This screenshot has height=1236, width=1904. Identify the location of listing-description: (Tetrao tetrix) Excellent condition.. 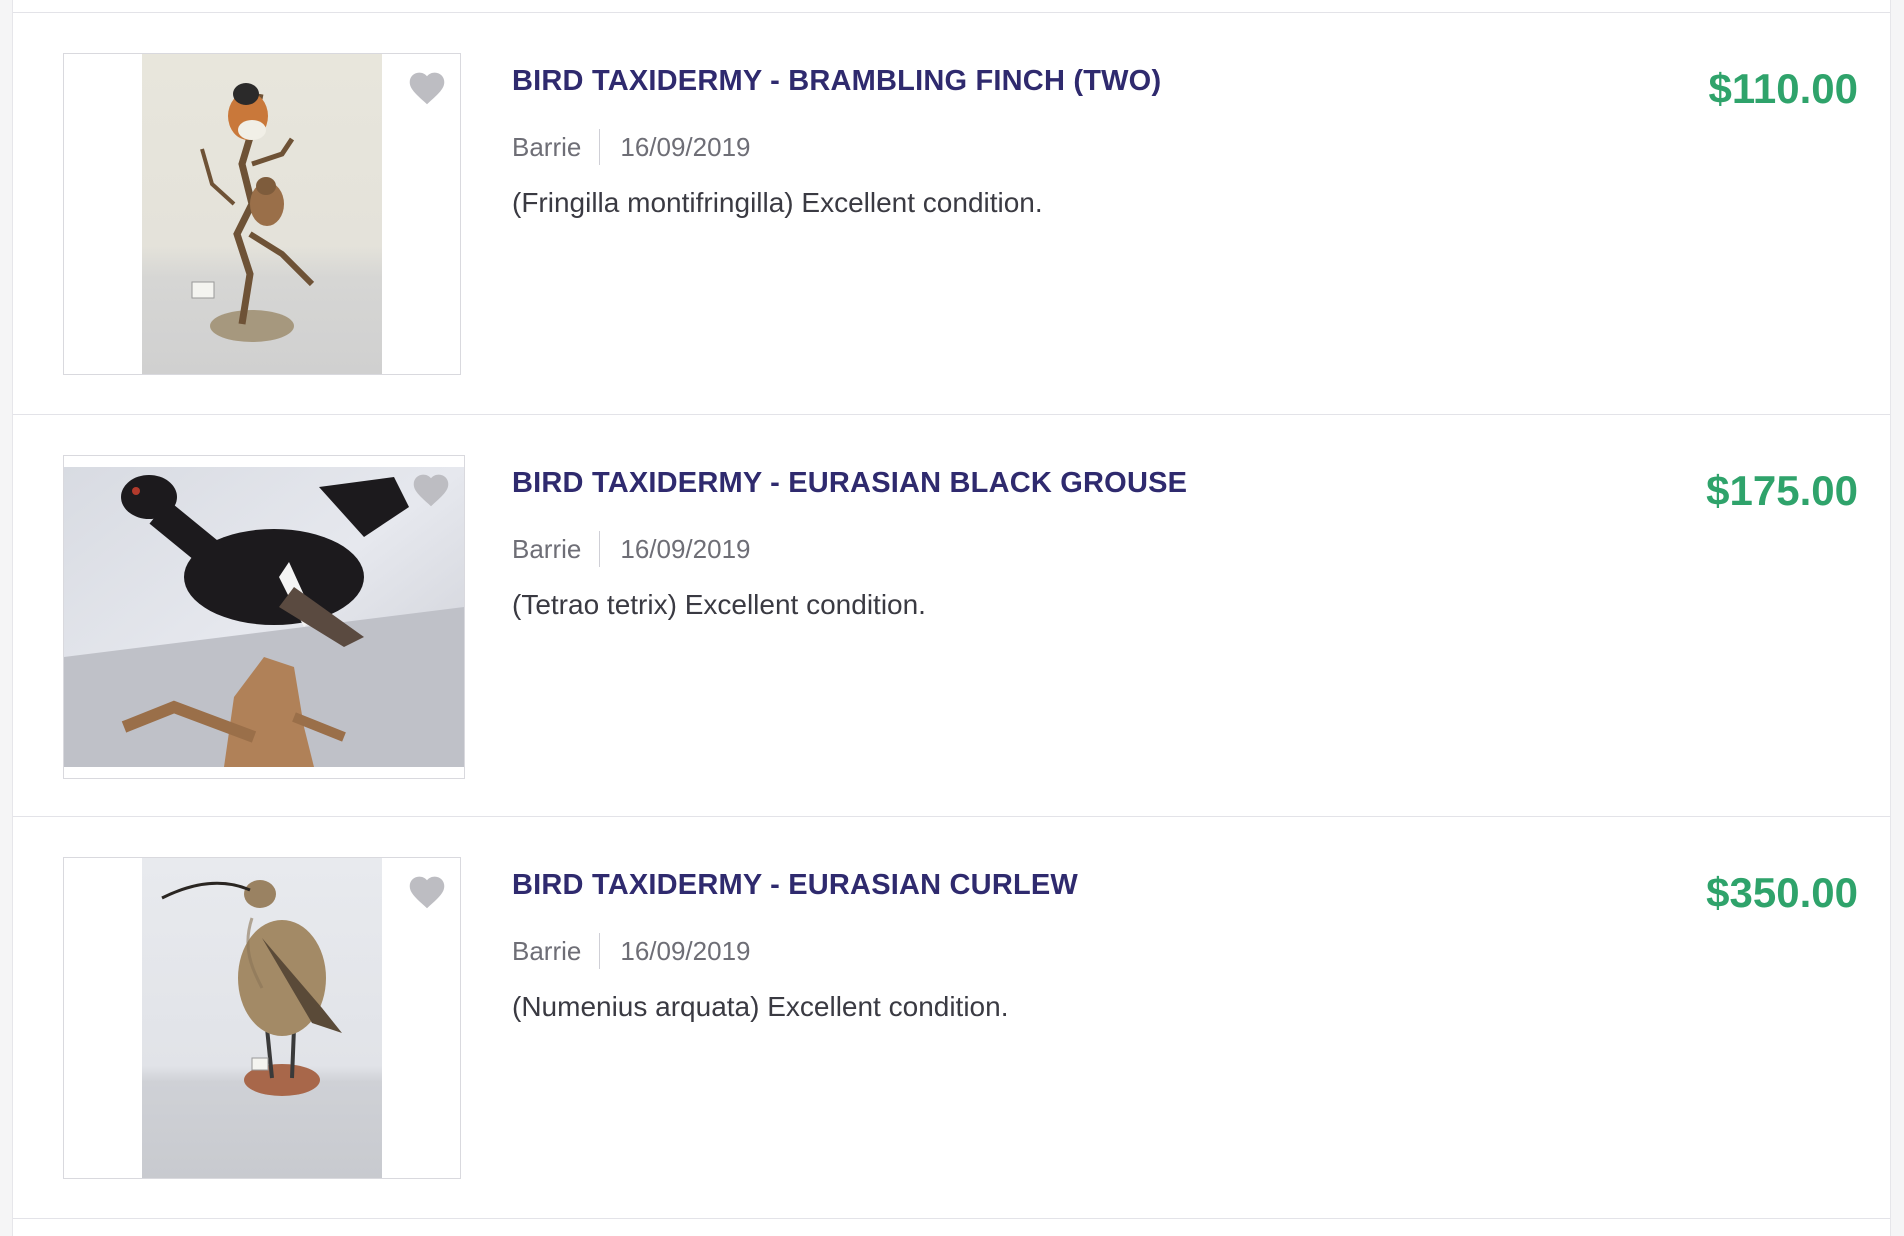
(719, 604).